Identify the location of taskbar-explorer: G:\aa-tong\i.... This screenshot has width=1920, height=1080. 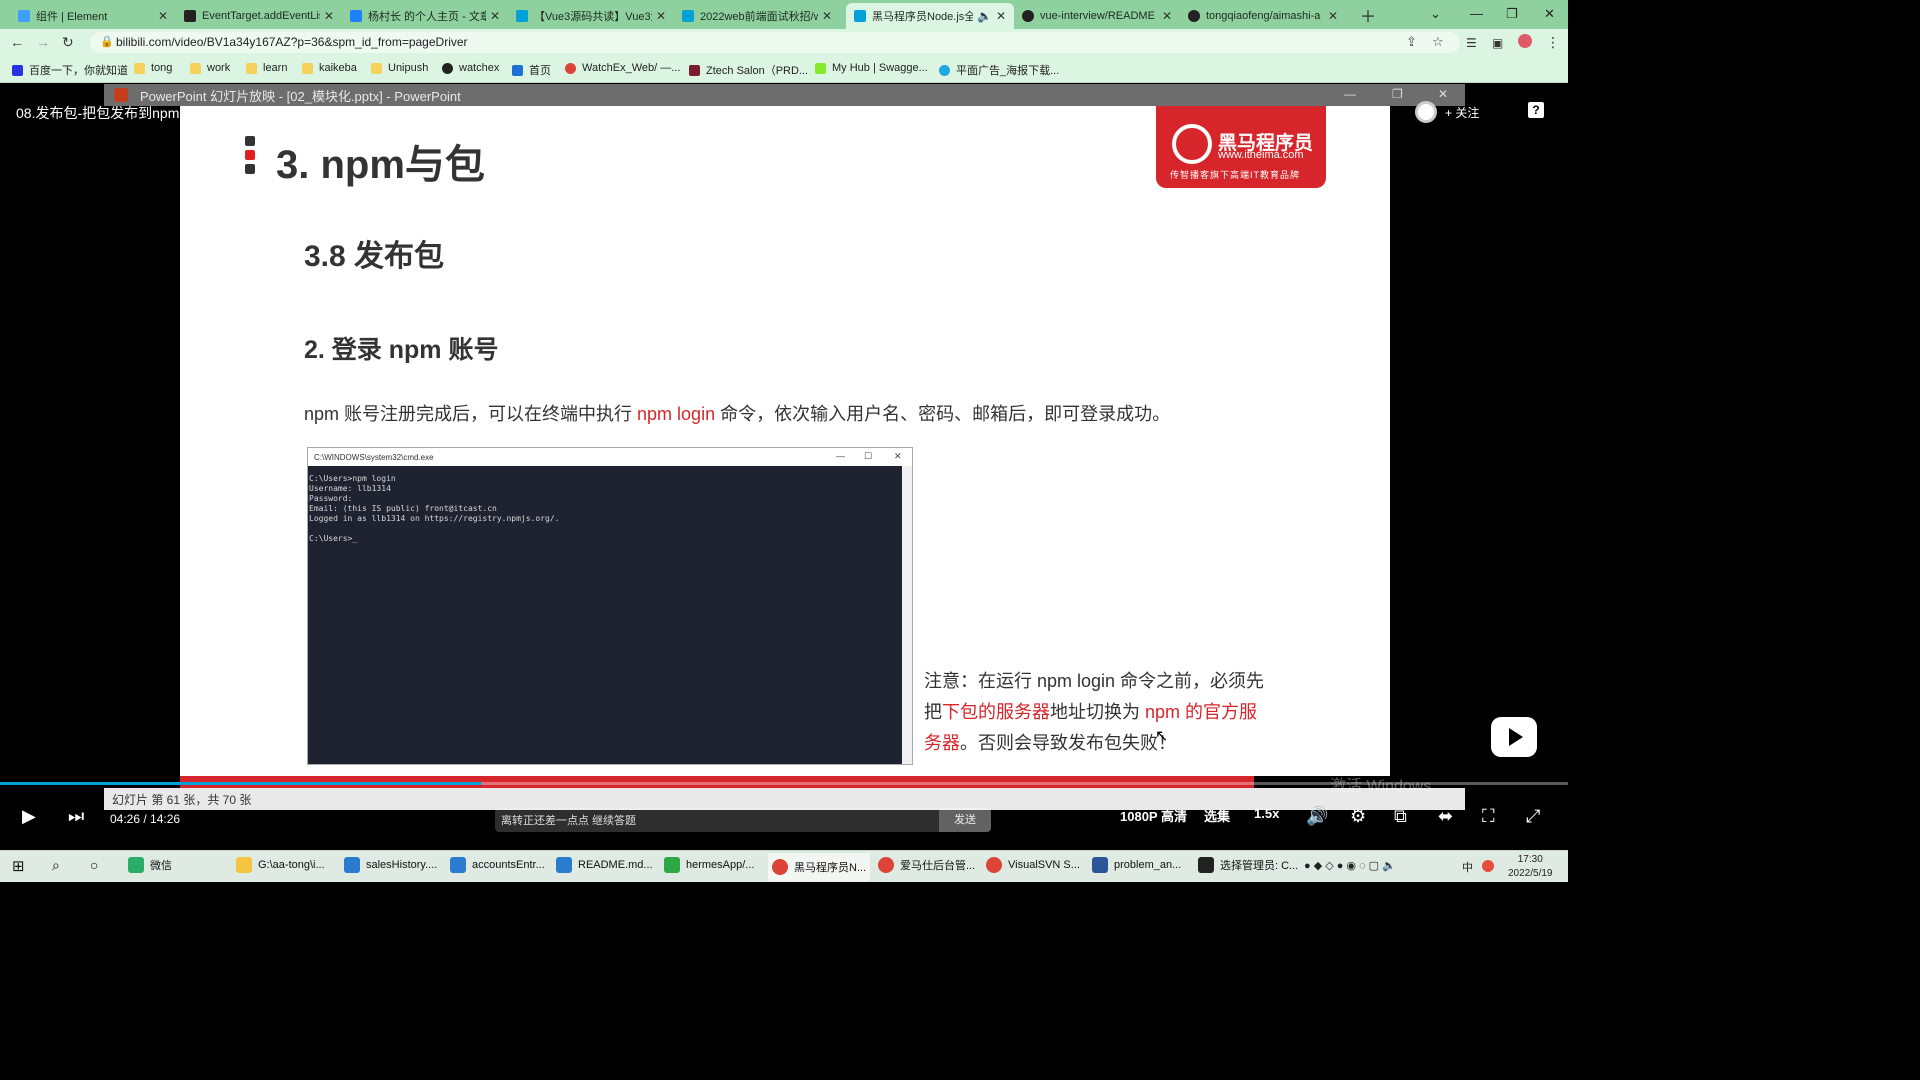
(280, 865).